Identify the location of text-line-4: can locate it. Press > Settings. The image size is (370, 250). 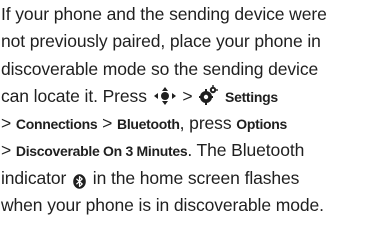
(184, 96).